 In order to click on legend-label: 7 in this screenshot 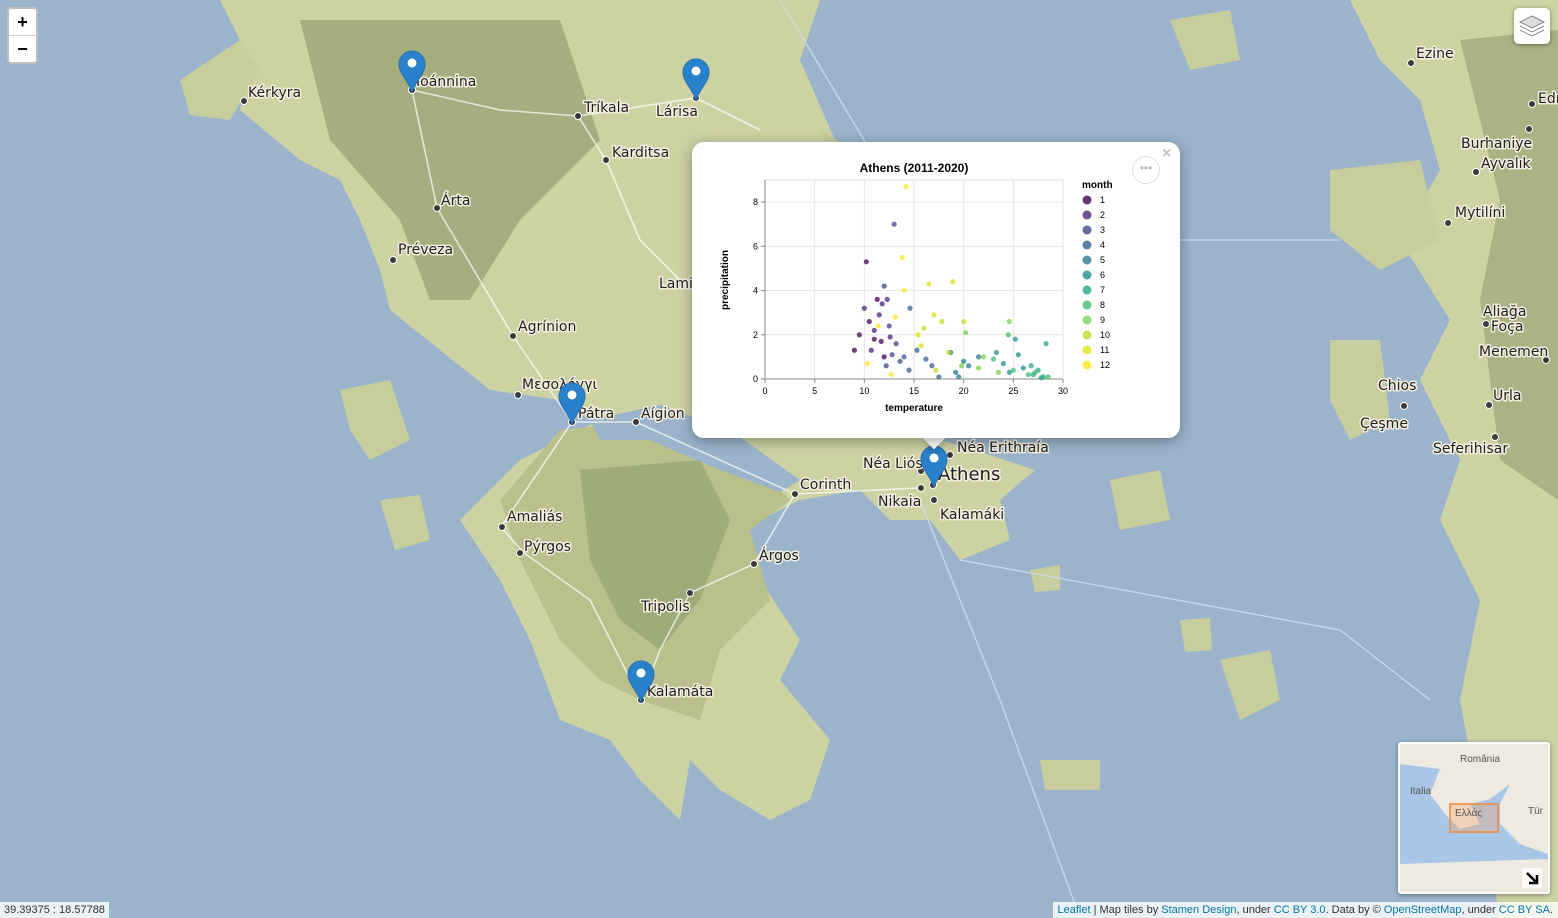, I will do `click(1102, 290)`.